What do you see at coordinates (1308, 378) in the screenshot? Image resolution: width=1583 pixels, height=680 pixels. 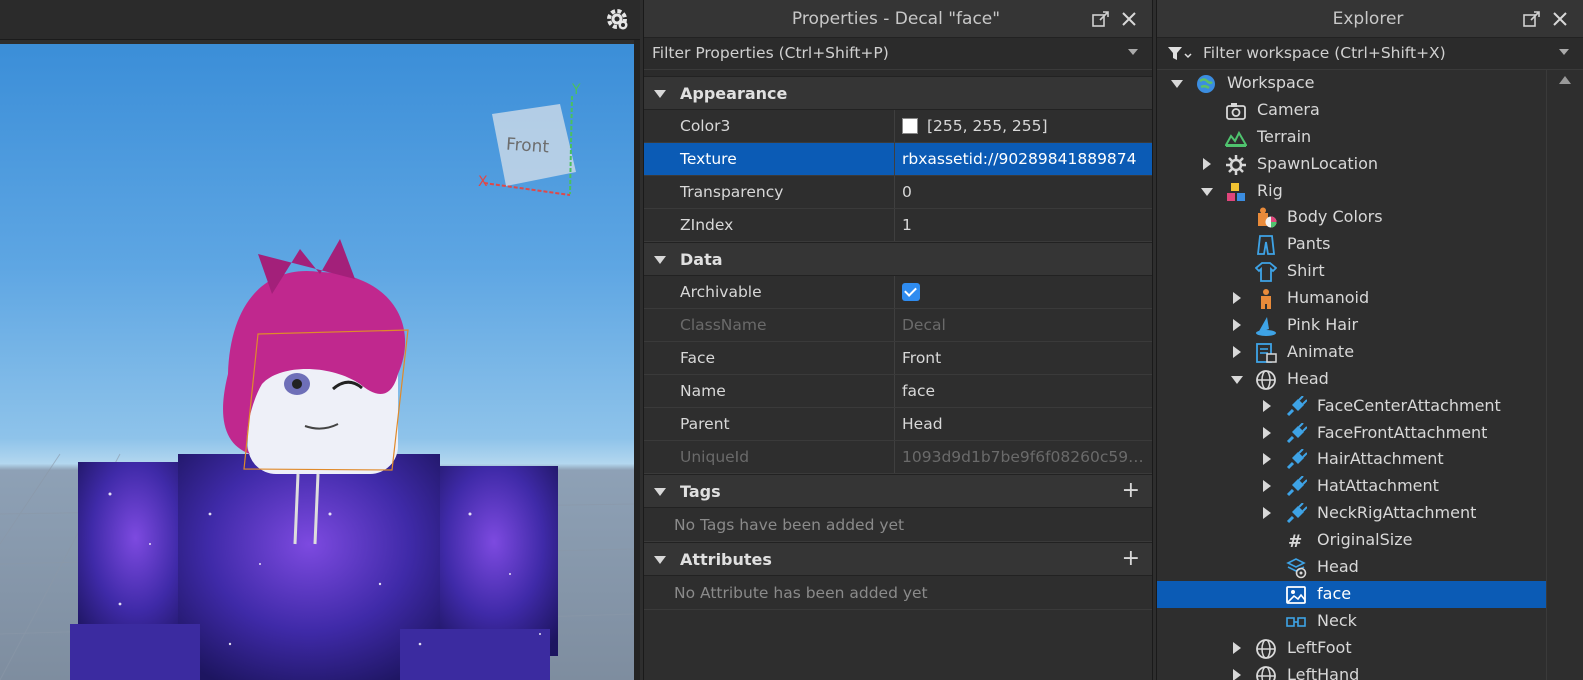 I see `tree-item-label: Head` at bounding box center [1308, 378].